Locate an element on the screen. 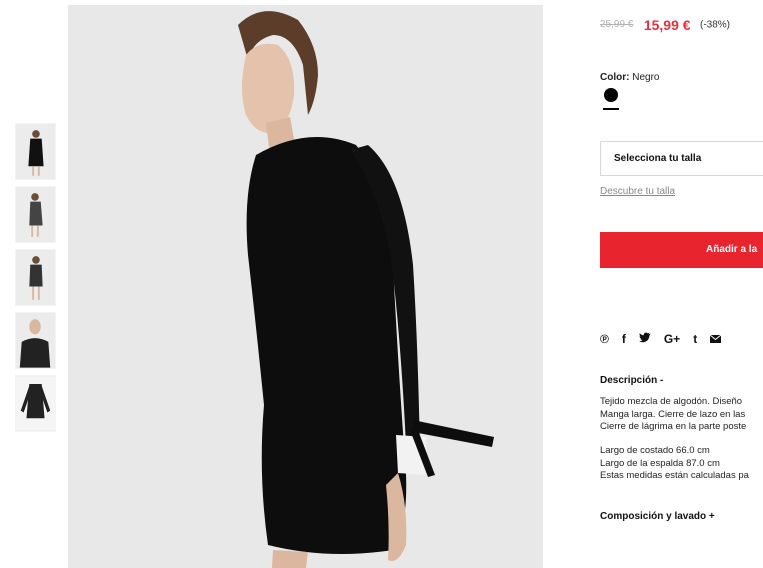  composition-toggle: Composición y lavado + is located at coordinates (657, 516).